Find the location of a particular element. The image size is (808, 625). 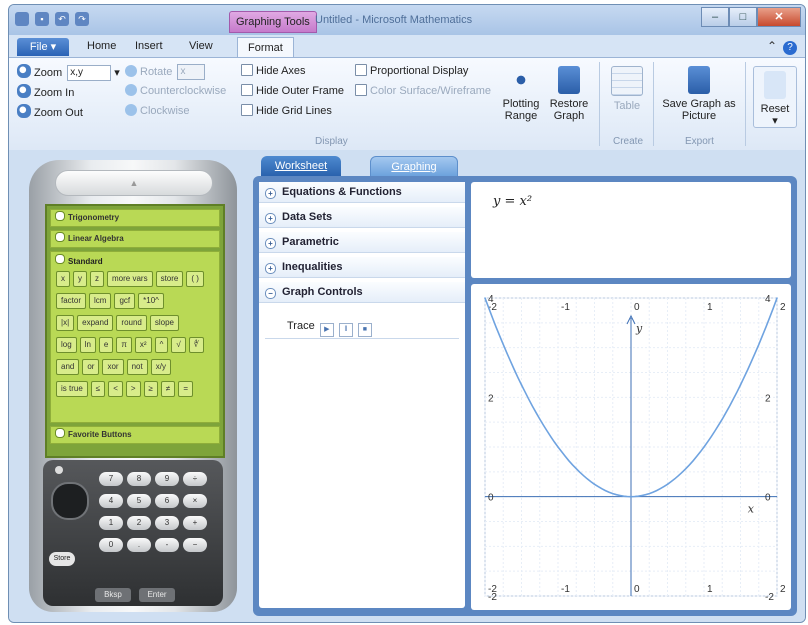

calc-key: xor is located at coordinates (113, 367).